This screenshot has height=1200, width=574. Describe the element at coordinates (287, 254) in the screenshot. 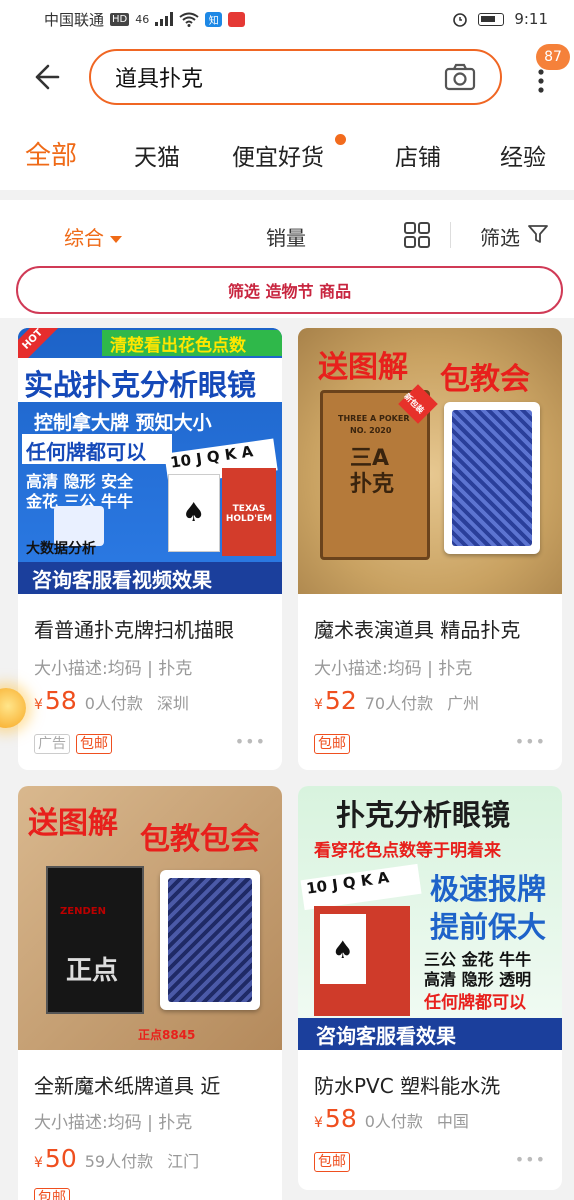

I see `filter-bar: 综合 销量 筛选 筛选 造物节 商品` at that location.